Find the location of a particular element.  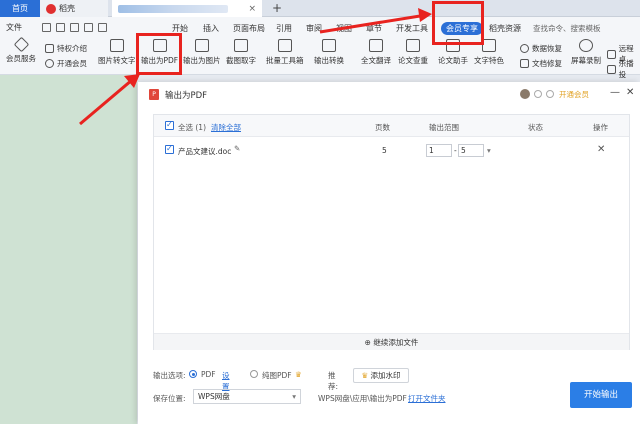

arrow-to-export-pdf is located at coordinates (109, 100).